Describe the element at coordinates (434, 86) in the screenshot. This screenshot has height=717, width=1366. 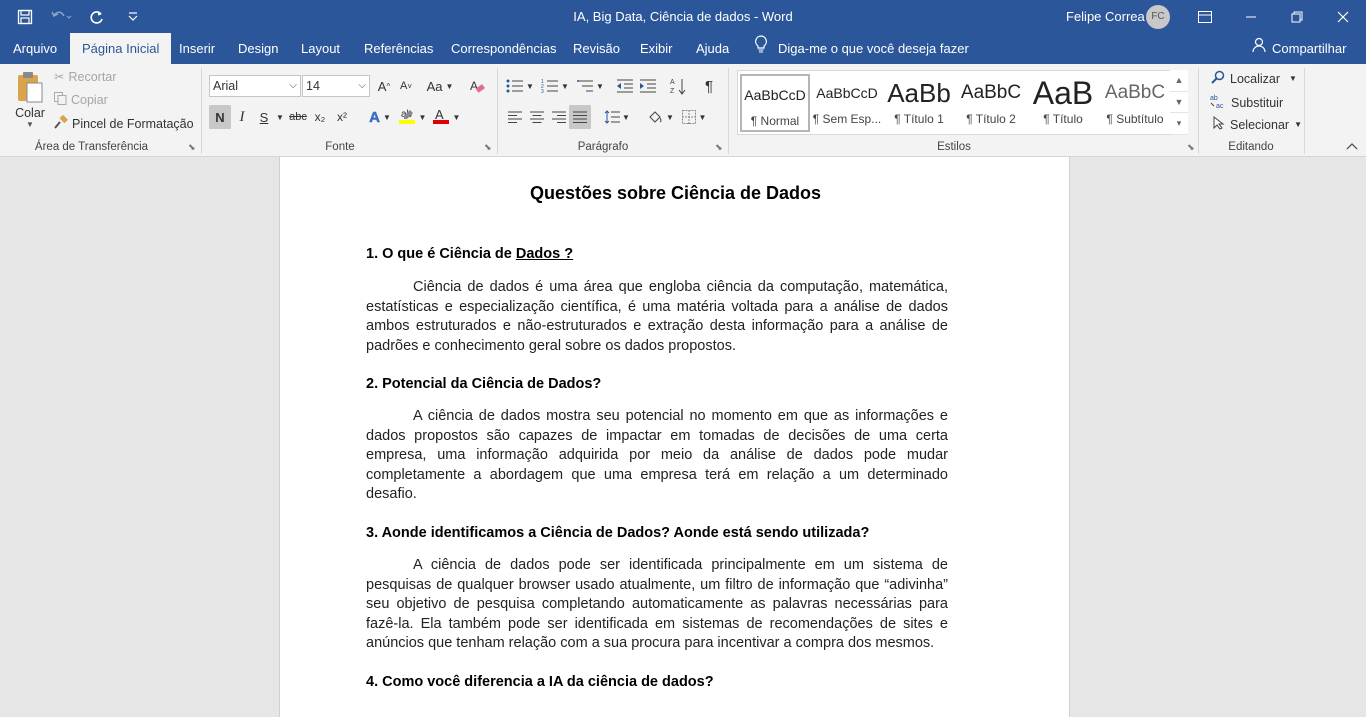
I see `case-label: Aa` at that location.